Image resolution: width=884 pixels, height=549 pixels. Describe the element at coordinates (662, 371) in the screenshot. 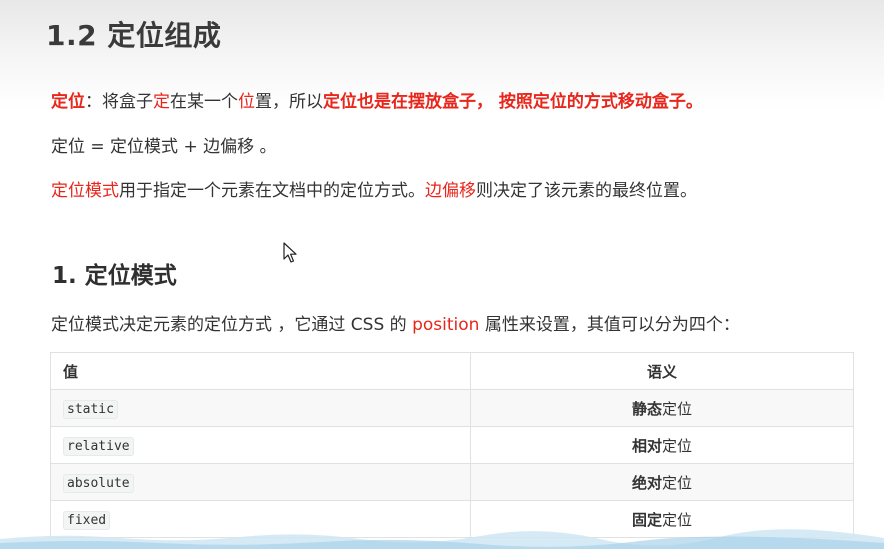

I see `header-meaning: 语义` at that location.